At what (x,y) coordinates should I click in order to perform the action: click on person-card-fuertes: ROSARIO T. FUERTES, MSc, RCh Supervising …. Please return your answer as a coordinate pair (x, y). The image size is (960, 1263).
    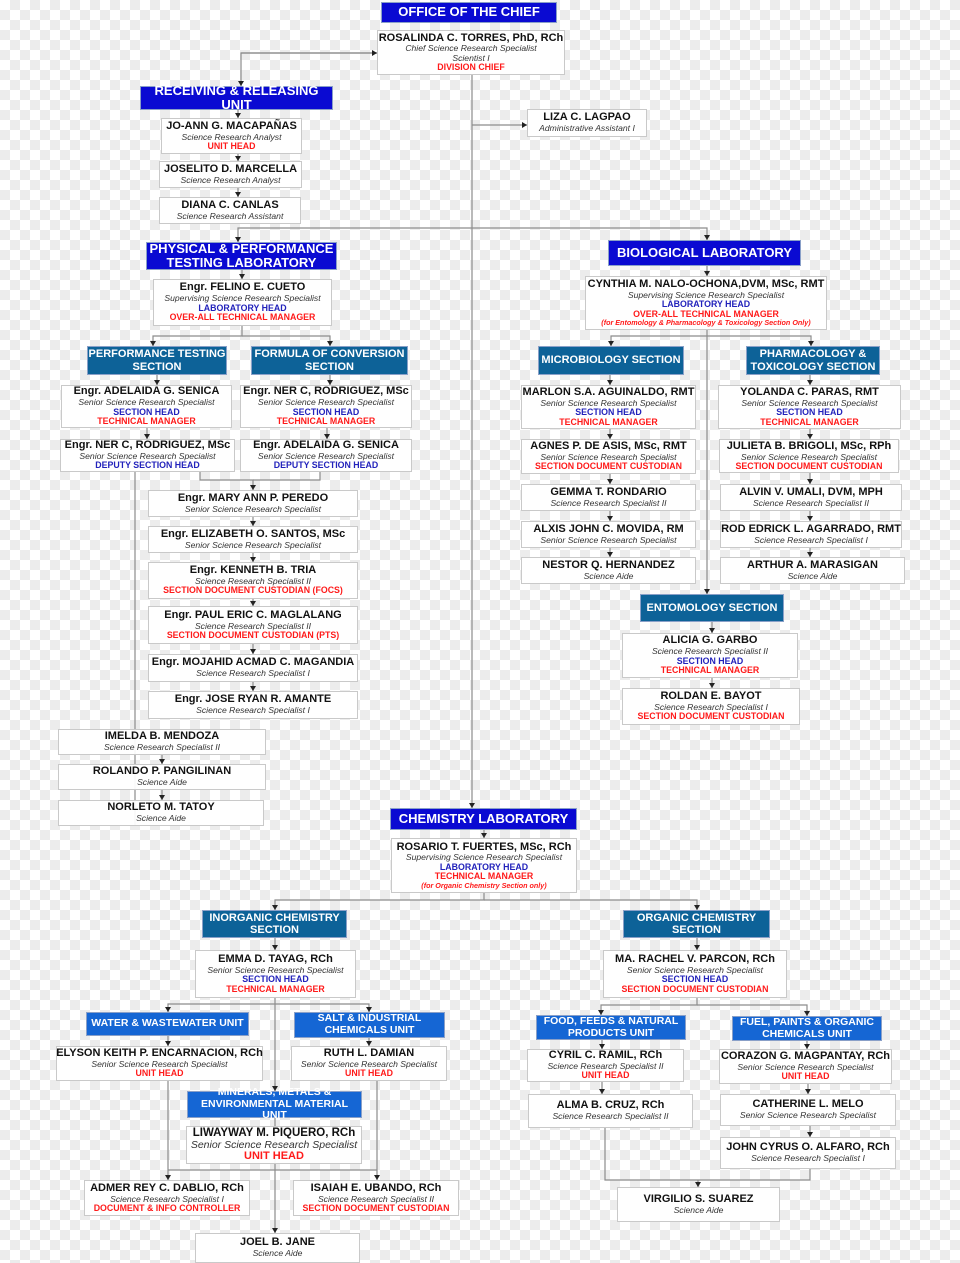
    Looking at the image, I should click on (484, 865).